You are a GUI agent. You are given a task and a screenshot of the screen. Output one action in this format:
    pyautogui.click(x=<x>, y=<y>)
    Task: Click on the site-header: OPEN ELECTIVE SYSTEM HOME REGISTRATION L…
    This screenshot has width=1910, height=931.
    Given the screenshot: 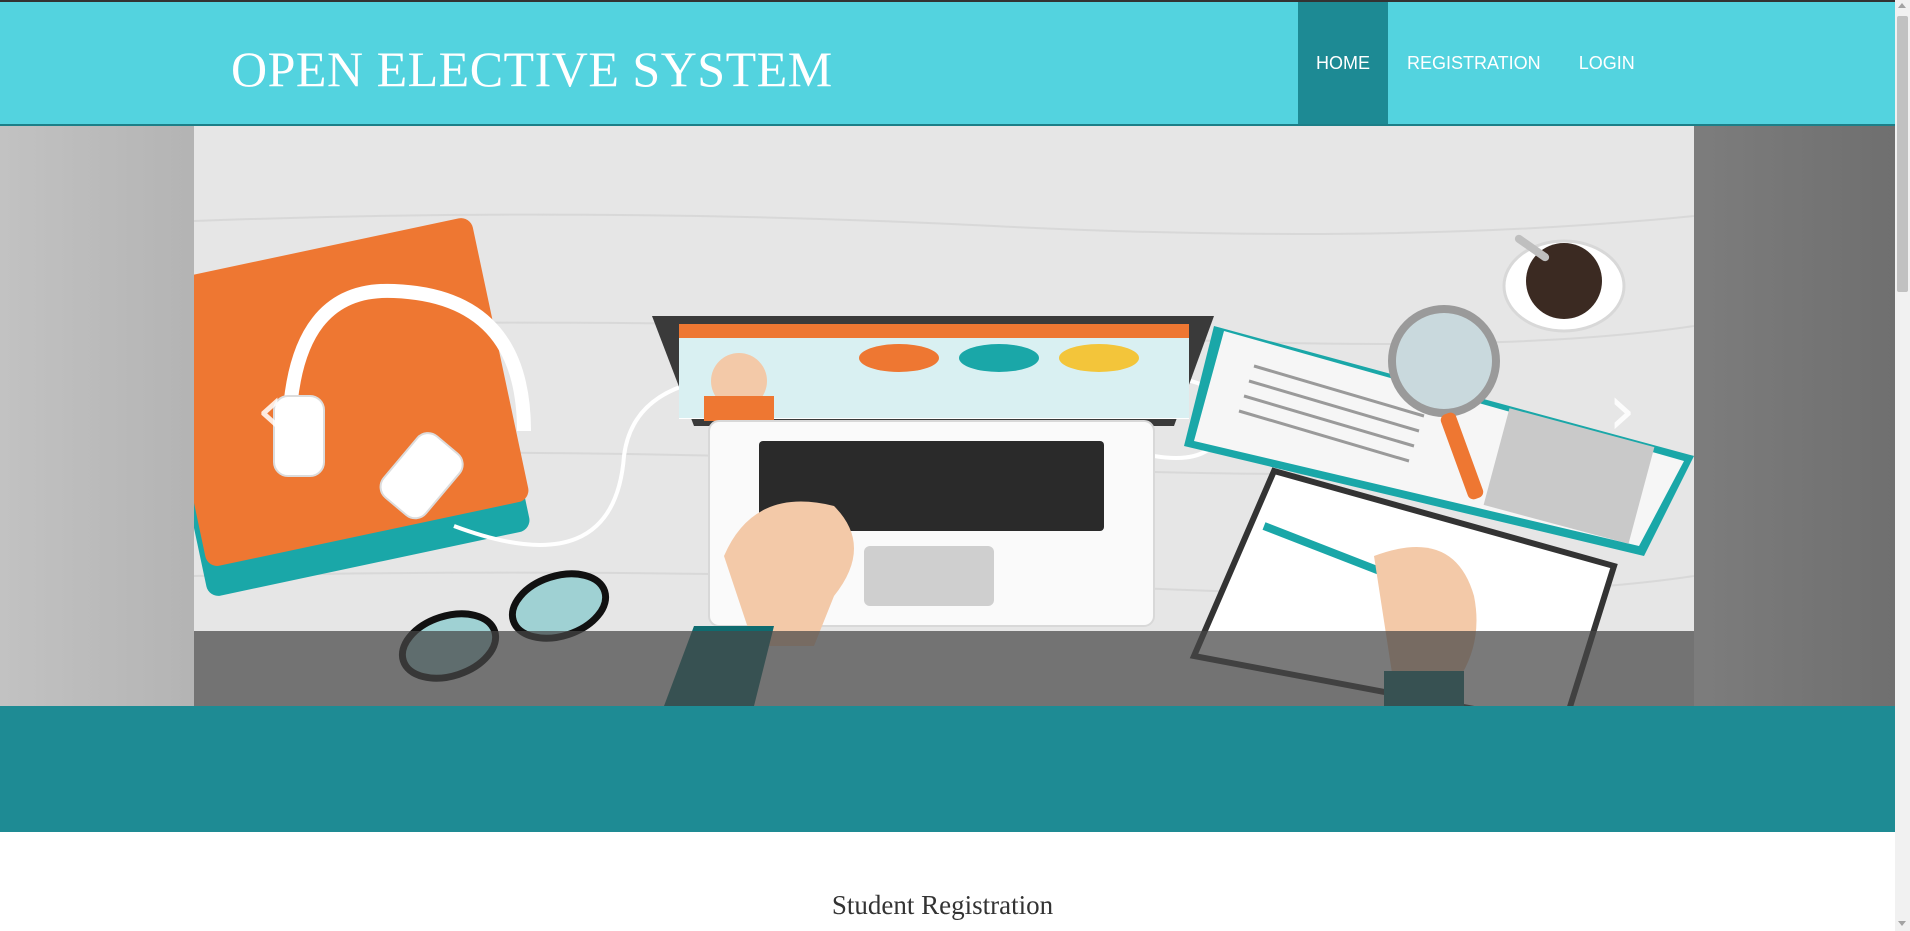 What is the action you would take?
    pyautogui.click(x=947, y=64)
    